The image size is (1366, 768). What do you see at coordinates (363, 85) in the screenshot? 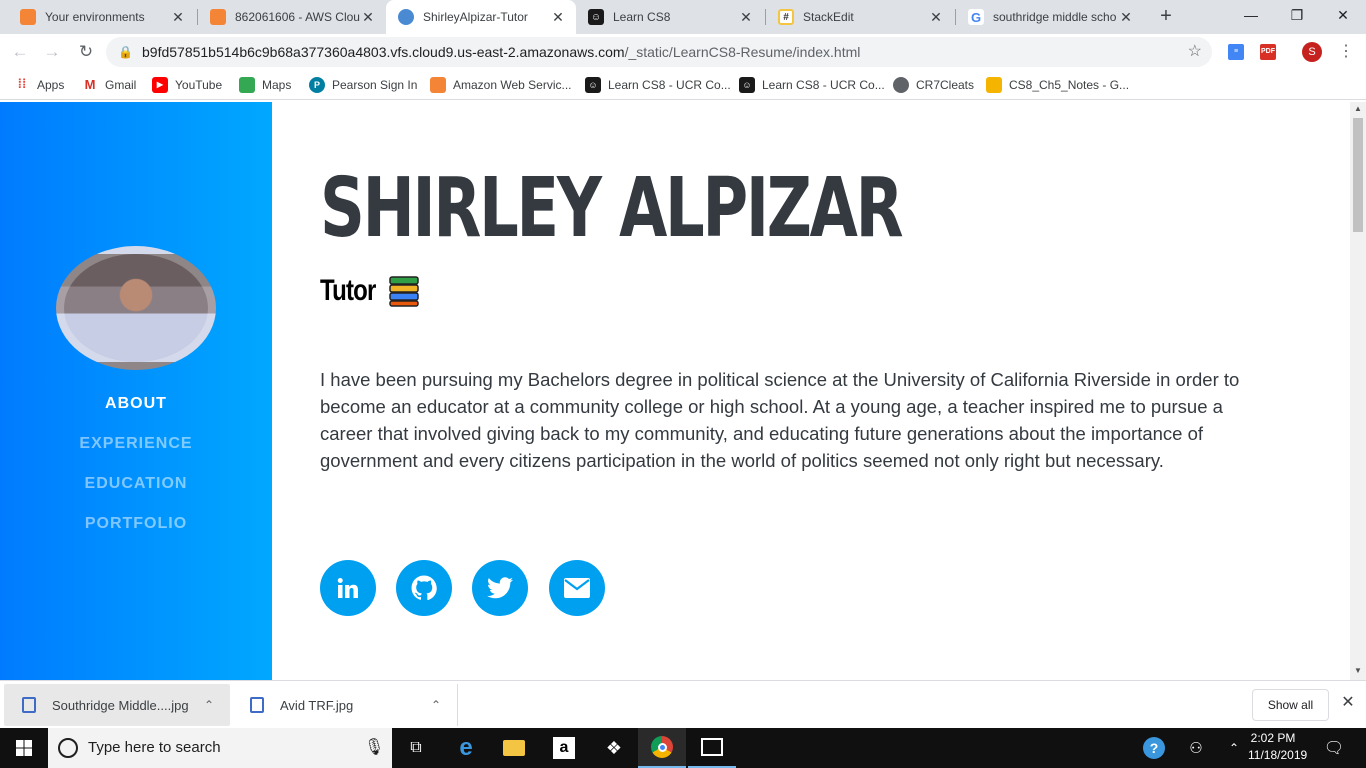
I see `bookmark-pearson: P Pearson Sign In` at bounding box center [363, 85].